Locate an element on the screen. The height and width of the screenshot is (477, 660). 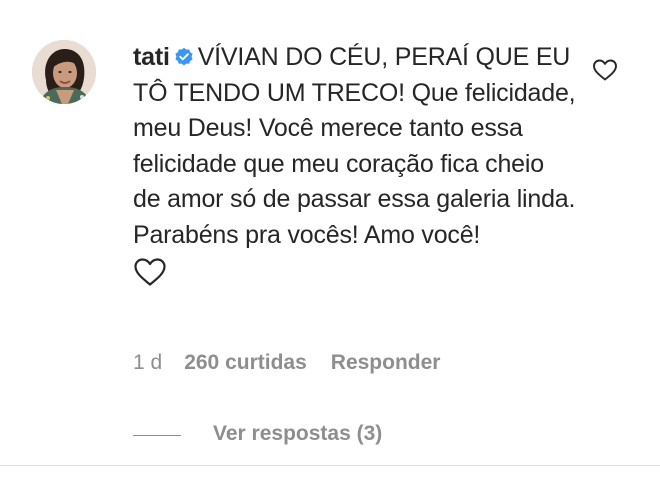
verified-badge-icon is located at coordinates (184, 54).